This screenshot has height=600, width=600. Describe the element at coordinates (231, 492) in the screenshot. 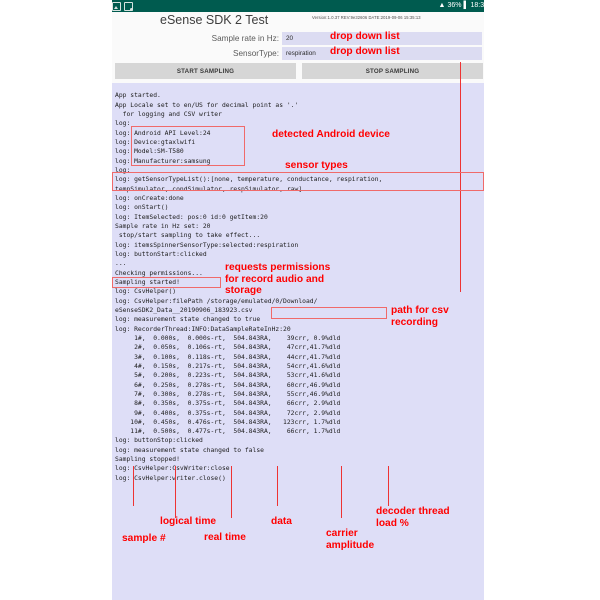

I see `leader-line-real-time` at that location.